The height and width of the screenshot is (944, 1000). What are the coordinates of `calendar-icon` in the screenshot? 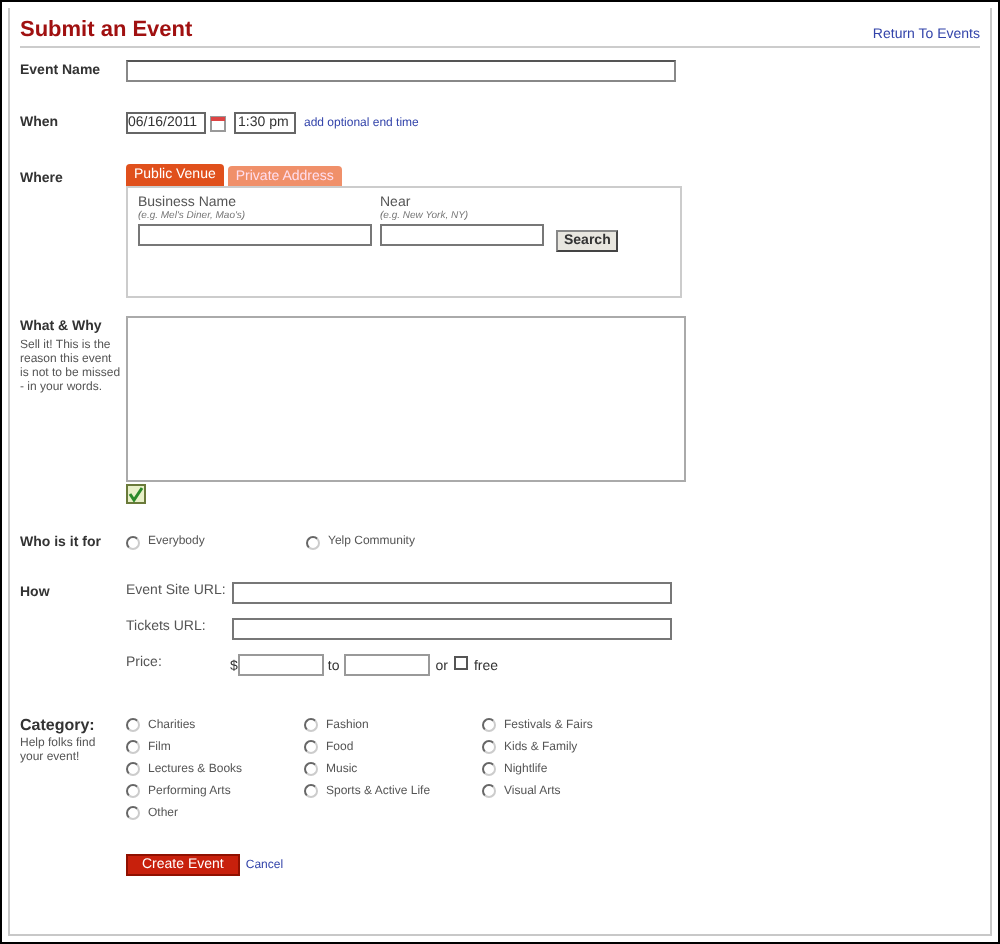 It's located at (218, 124).